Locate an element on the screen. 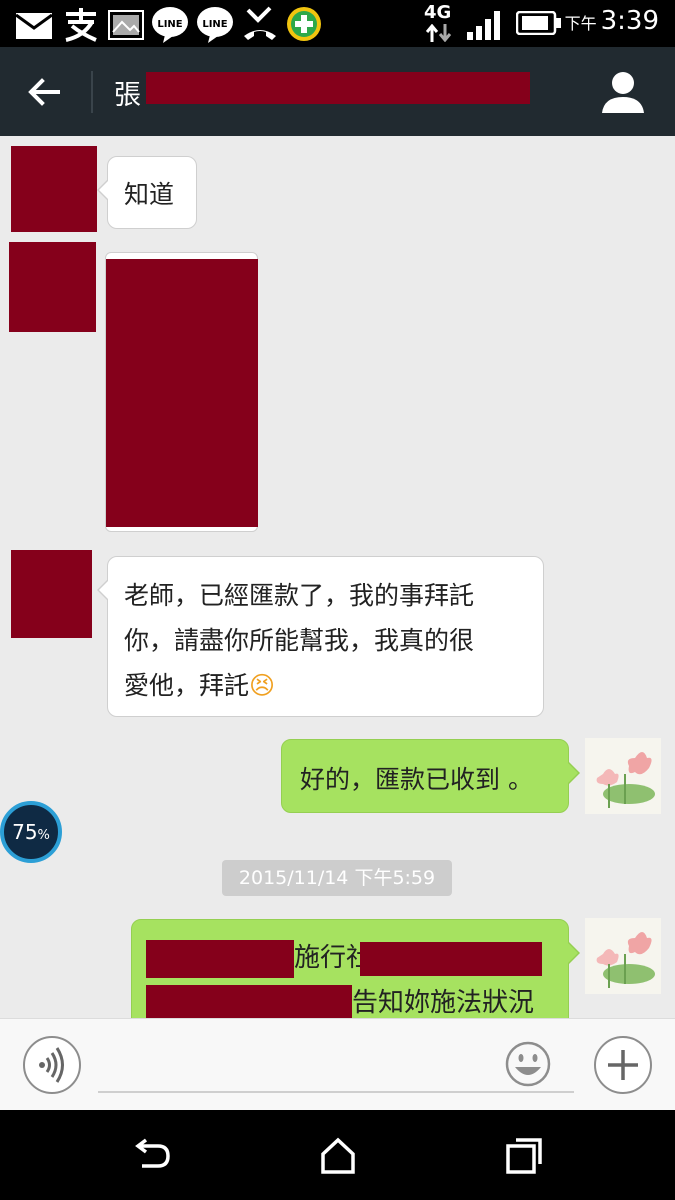 This screenshot has height=1200, width=675. chat-title: 張 is located at coordinates (127, 92).